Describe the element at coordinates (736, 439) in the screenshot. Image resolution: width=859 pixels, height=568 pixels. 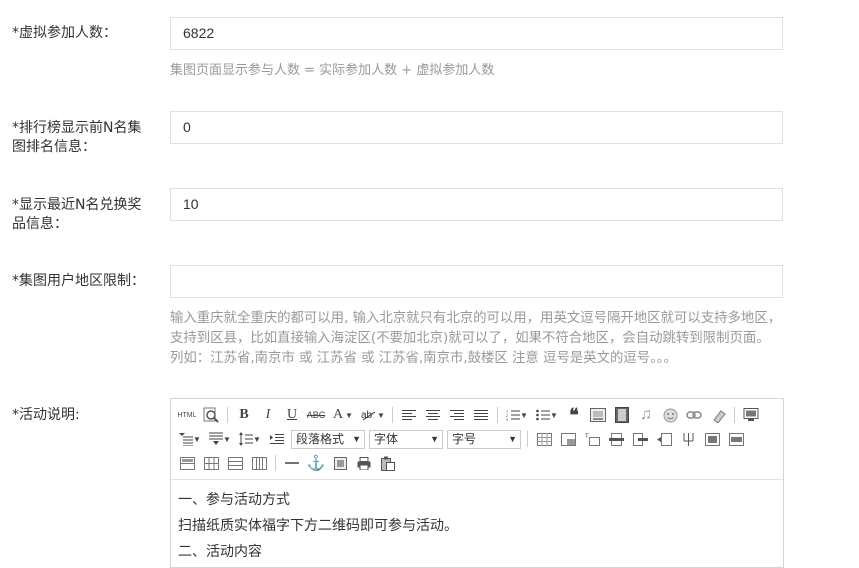
I see `merge-right-icon` at that location.